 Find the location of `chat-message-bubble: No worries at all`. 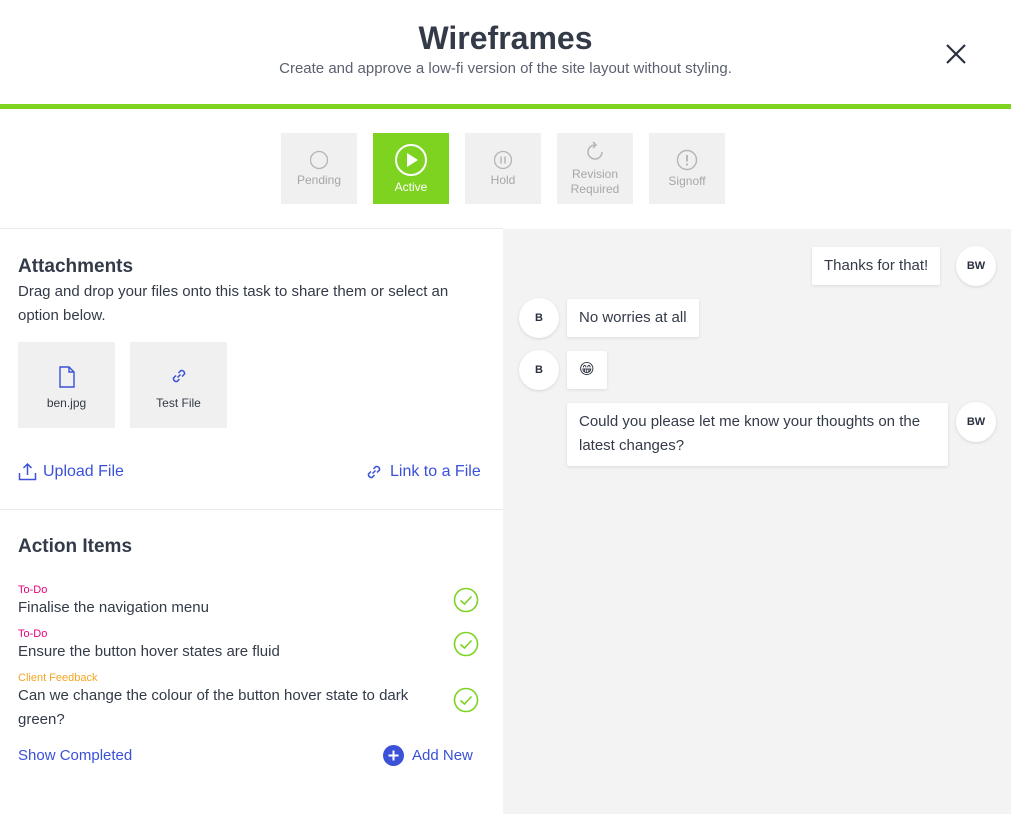

chat-message-bubble: No worries at all is located at coordinates (633, 318).